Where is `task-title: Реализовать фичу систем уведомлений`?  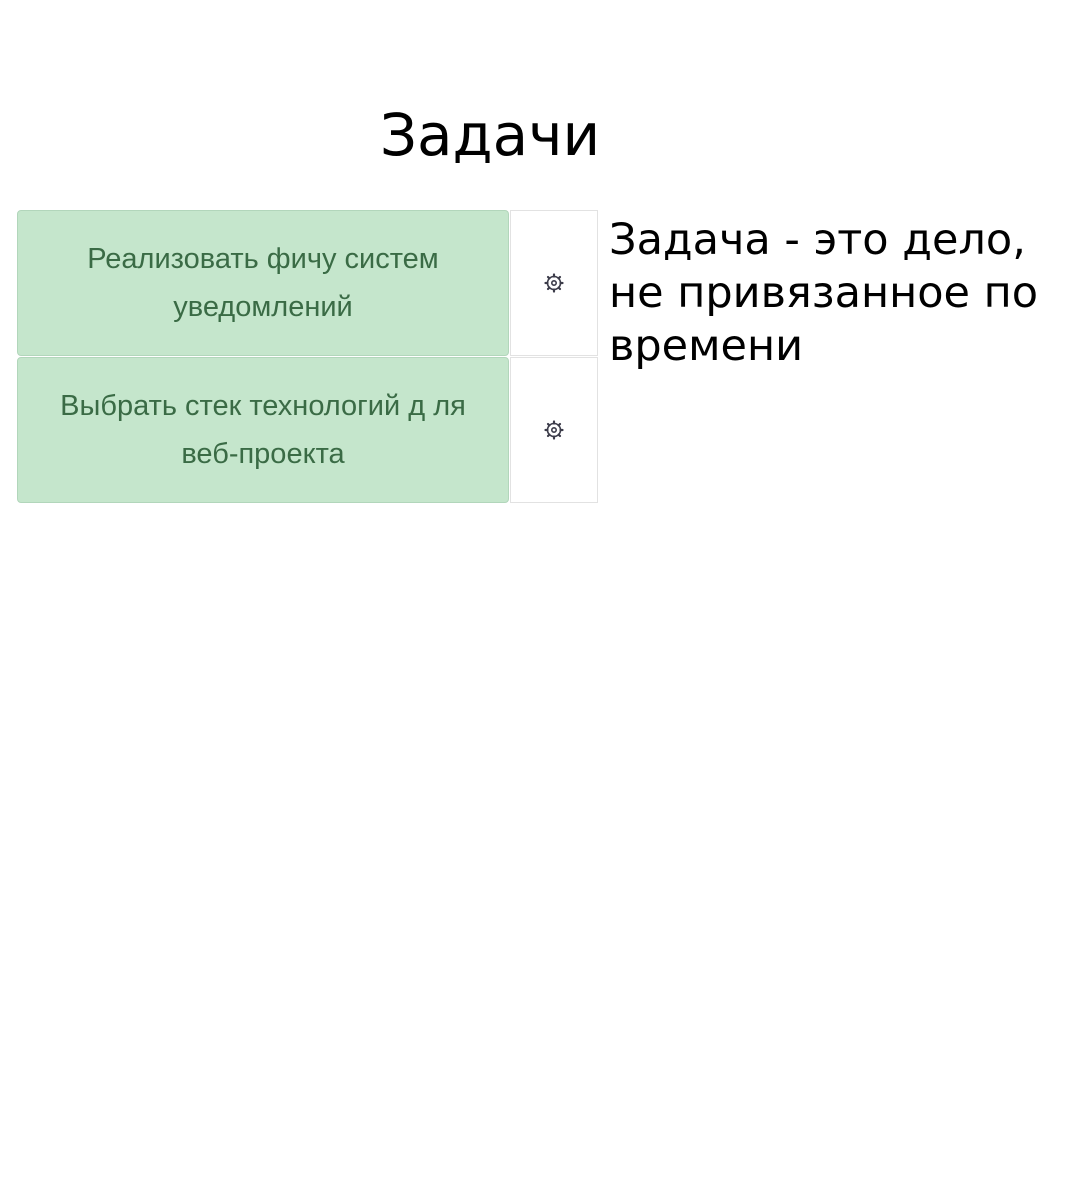
task-title: Реализовать фичу систем уведомлений is located at coordinates (263, 283).